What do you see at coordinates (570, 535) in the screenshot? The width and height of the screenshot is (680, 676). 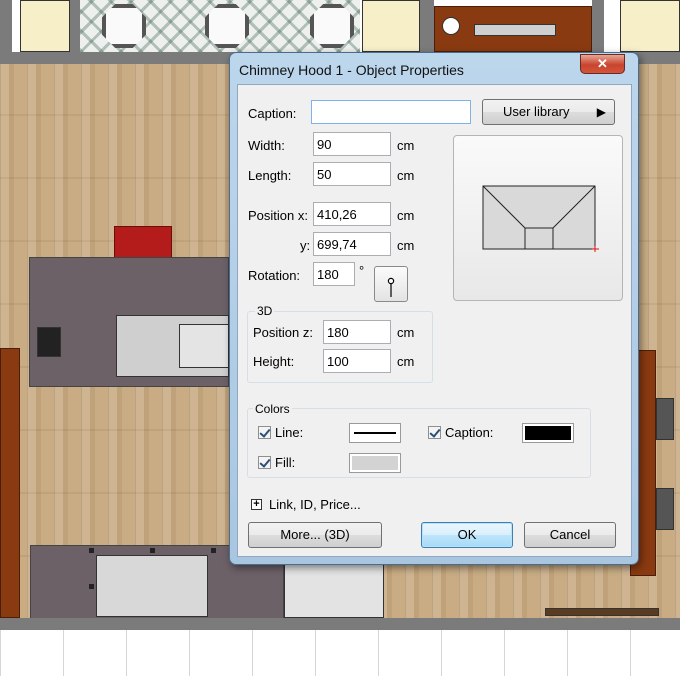 I see `cancel-button: Cancel` at bounding box center [570, 535].